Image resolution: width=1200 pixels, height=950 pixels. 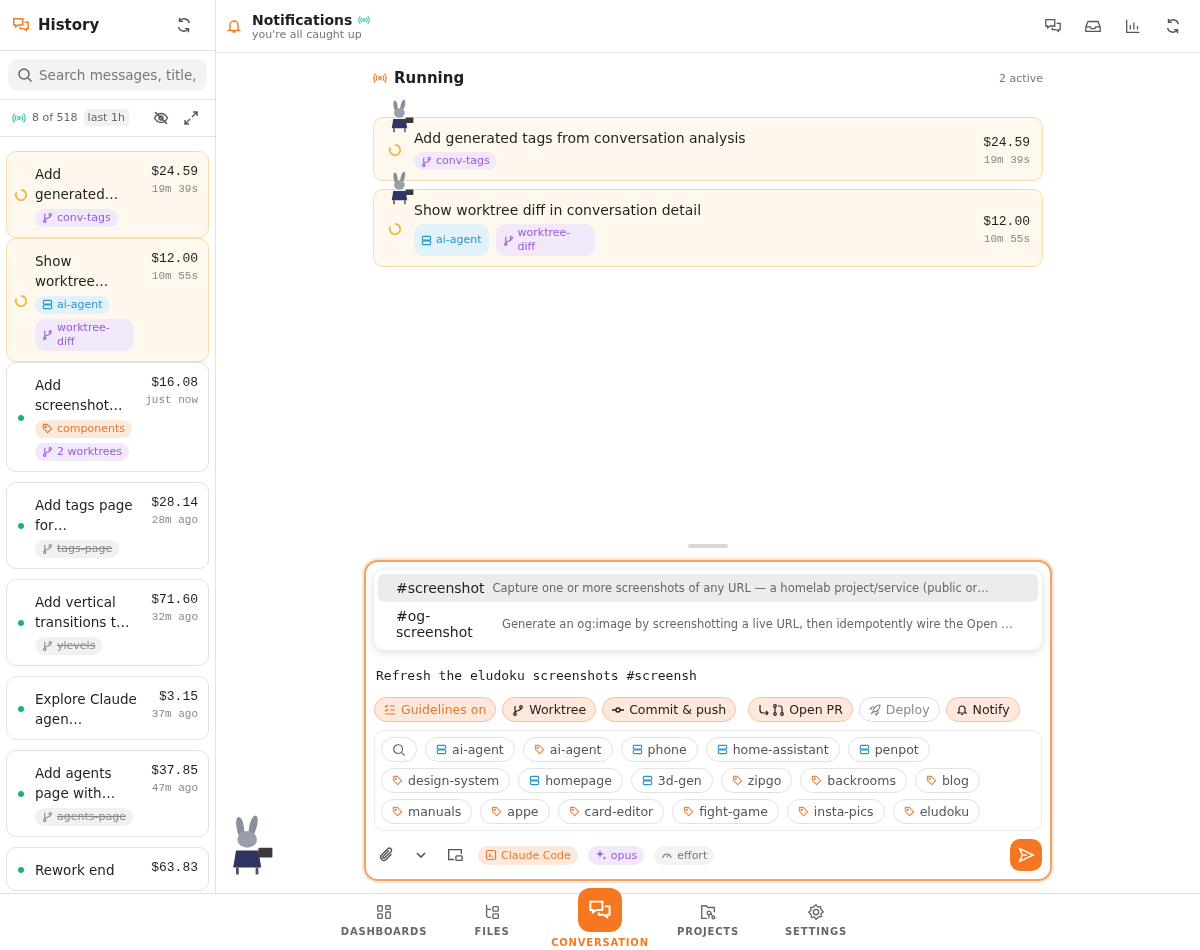 I want to click on drag-handle, so click(x=708, y=546).